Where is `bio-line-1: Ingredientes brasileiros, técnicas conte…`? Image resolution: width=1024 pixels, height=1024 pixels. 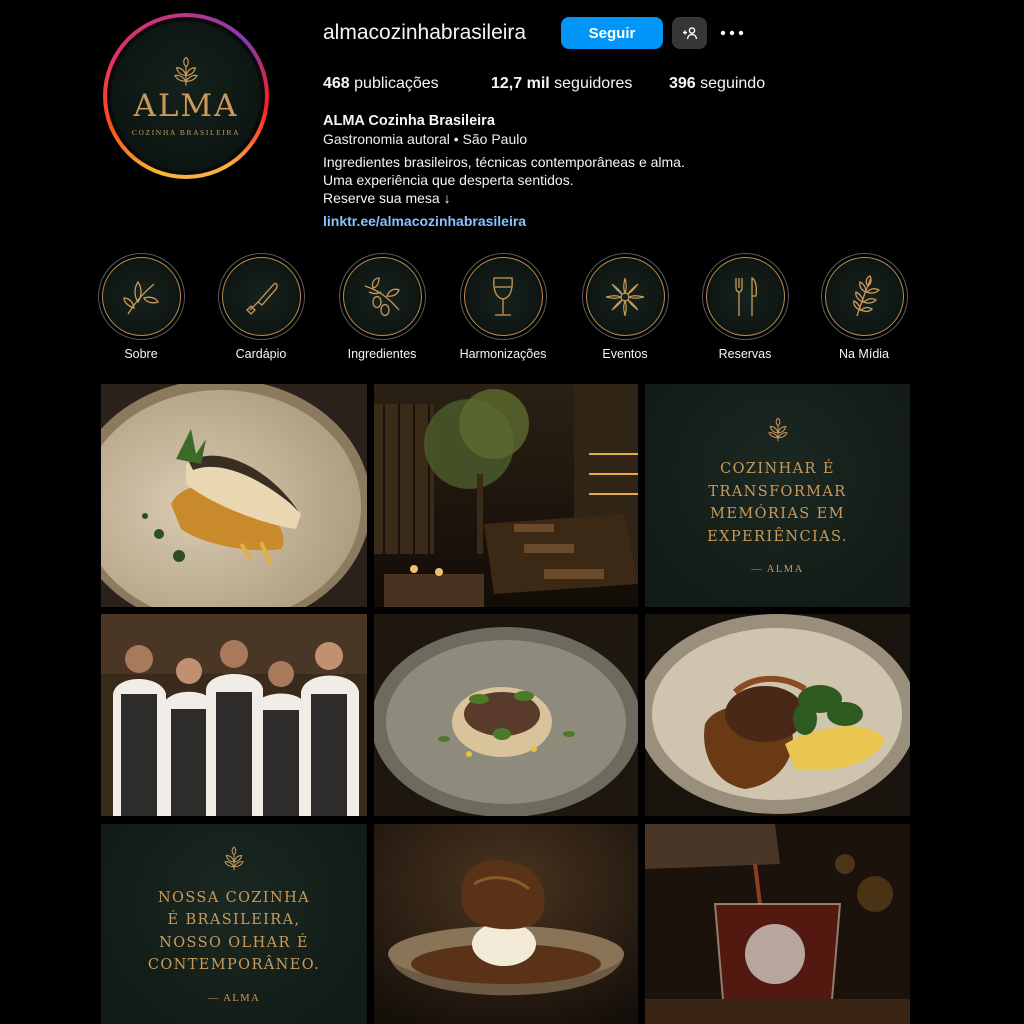
bio-line-1: Ingredientes brasileiros, técnicas conte… is located at coordinates (504, 162).